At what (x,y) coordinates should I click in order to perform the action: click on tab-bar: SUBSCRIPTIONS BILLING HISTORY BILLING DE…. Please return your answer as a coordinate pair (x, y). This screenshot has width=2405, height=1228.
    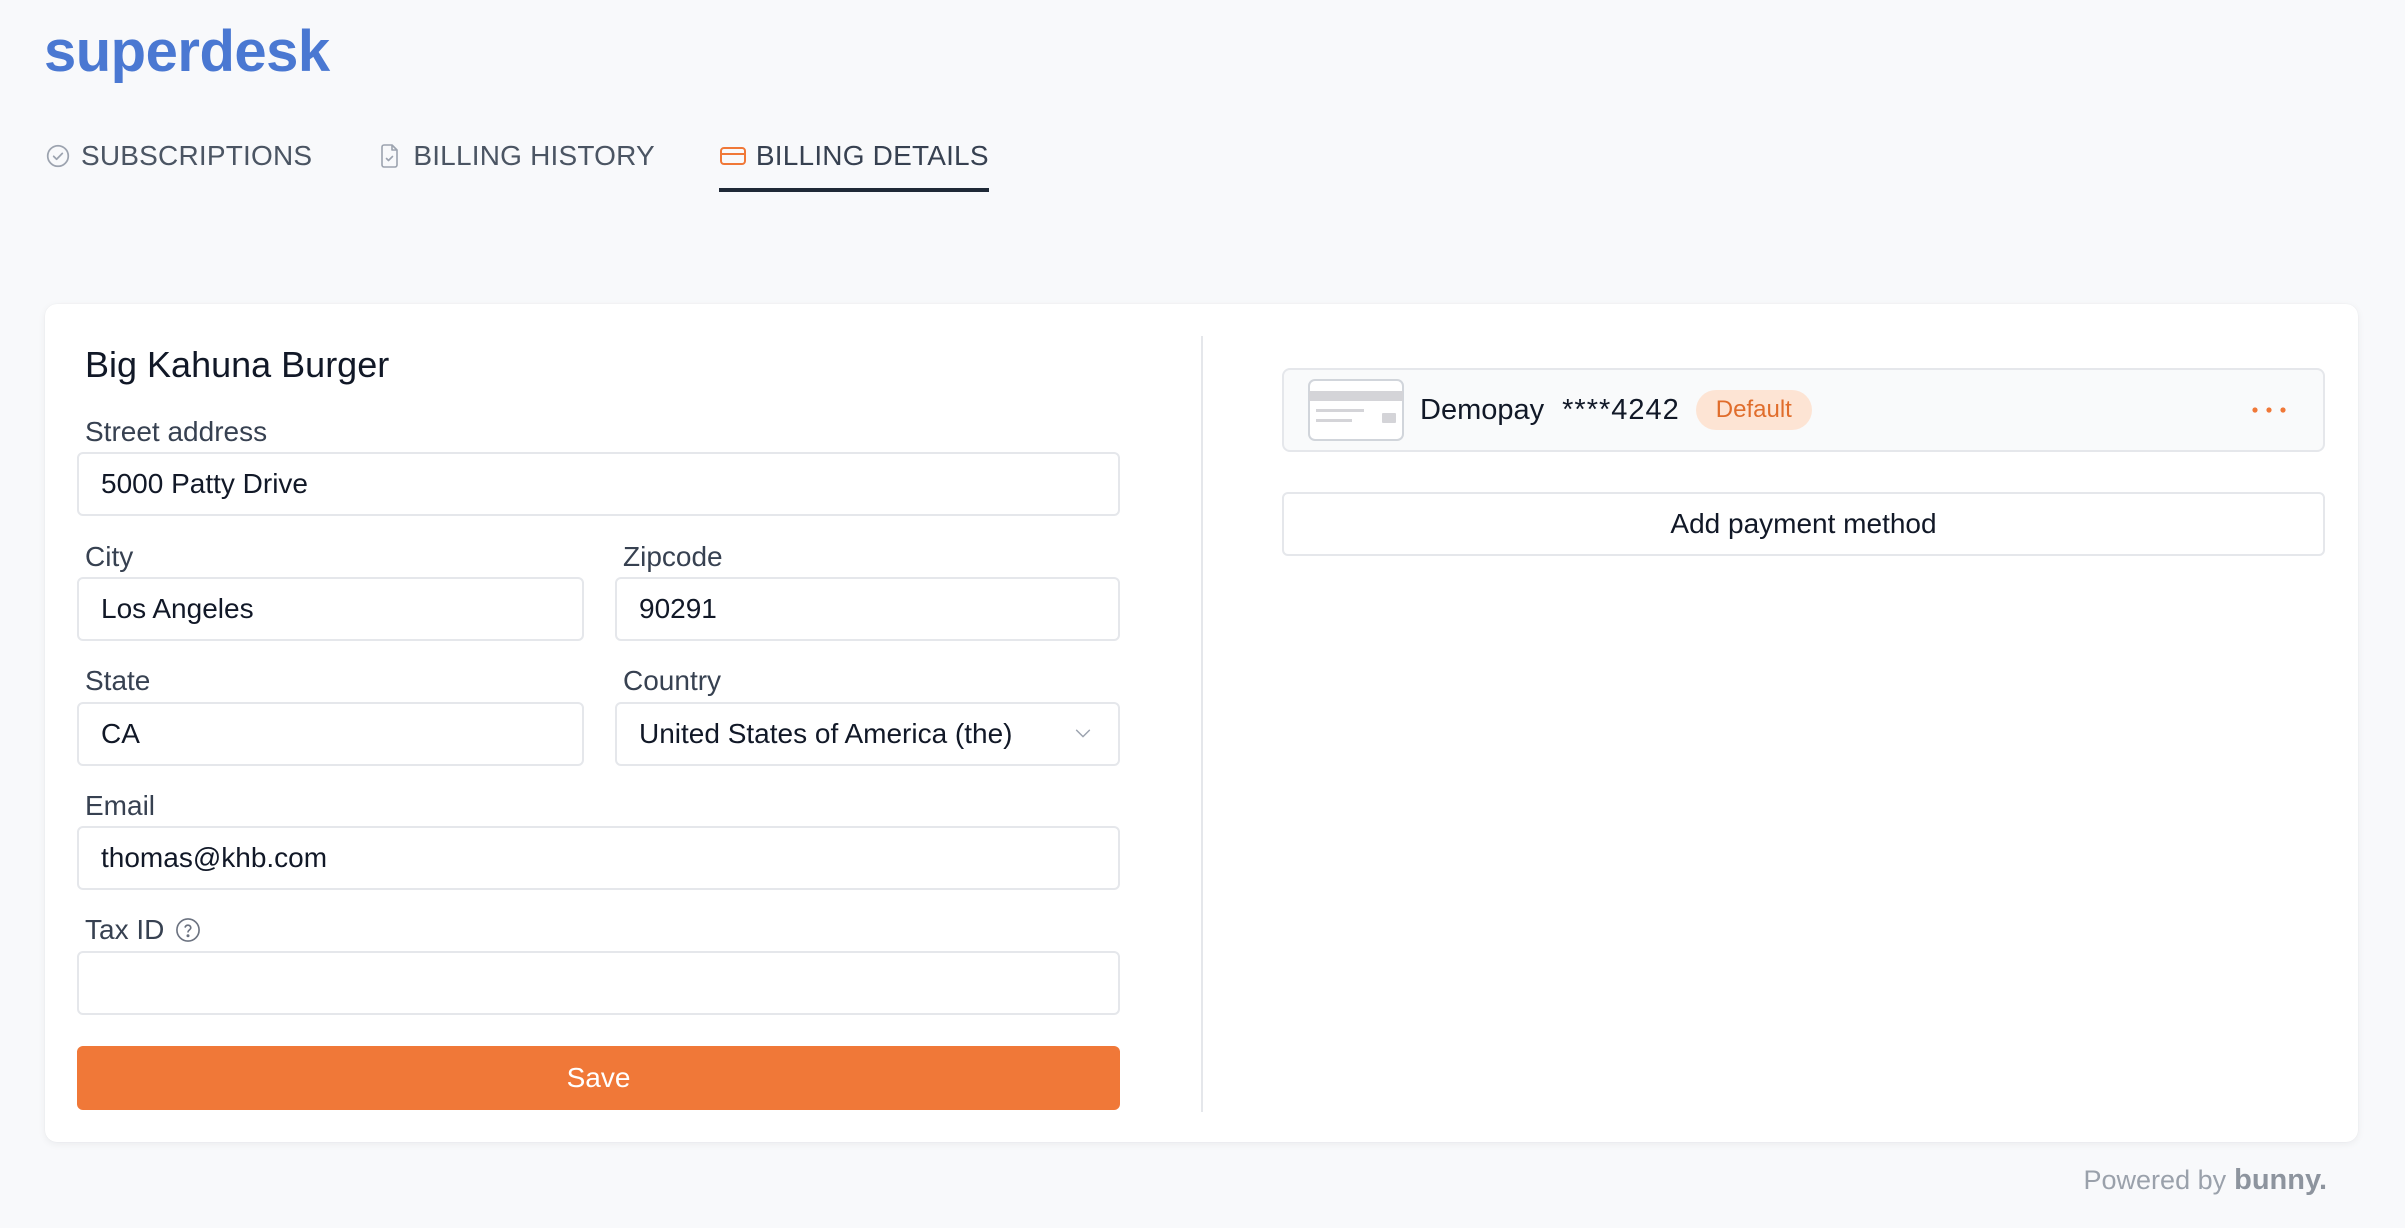
    Looking at the image, I should click on (548, 160).